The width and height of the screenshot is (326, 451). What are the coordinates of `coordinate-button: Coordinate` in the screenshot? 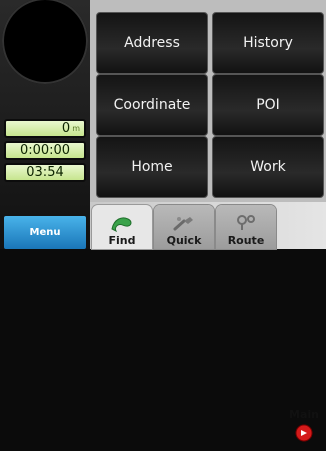 It's located at (152, 105).